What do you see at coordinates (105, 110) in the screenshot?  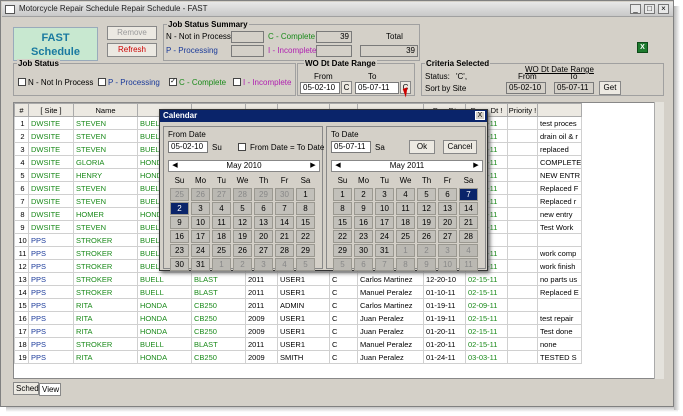 I see `grid-column-header: Name` at bounding box center [105, 110].